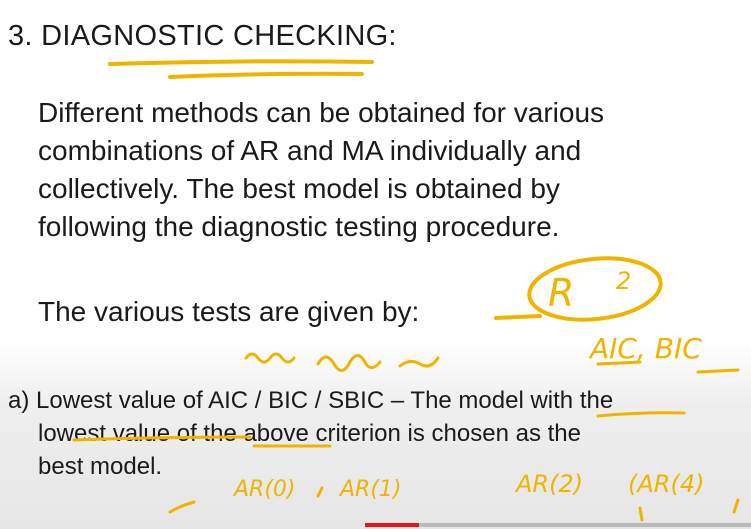 The width and height of the screenshot is (751, 529). Describe the element at coordinates (518, 317) in the screenshot. I see `dash-mark` at that location.